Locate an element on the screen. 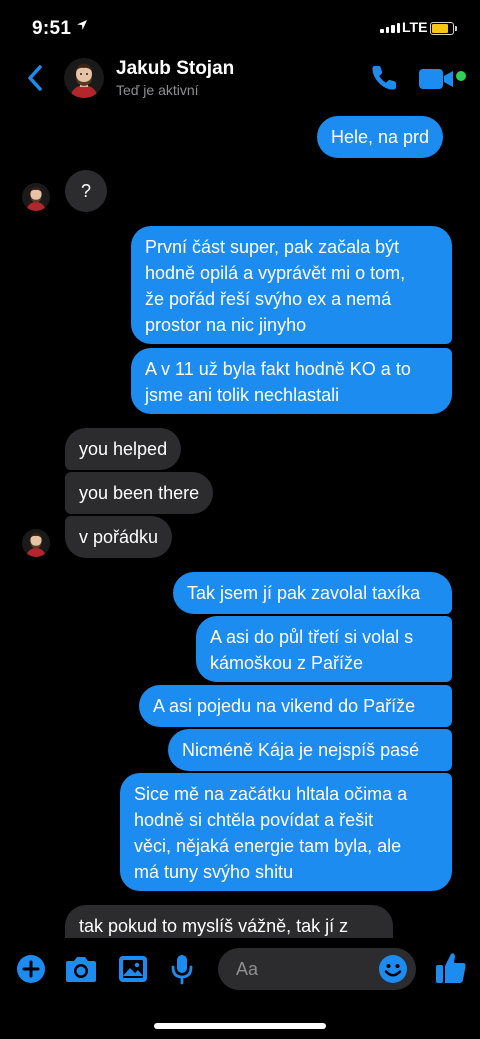 The image size is (480, 1039). emoji-icon is located at coordinates (393, 969).